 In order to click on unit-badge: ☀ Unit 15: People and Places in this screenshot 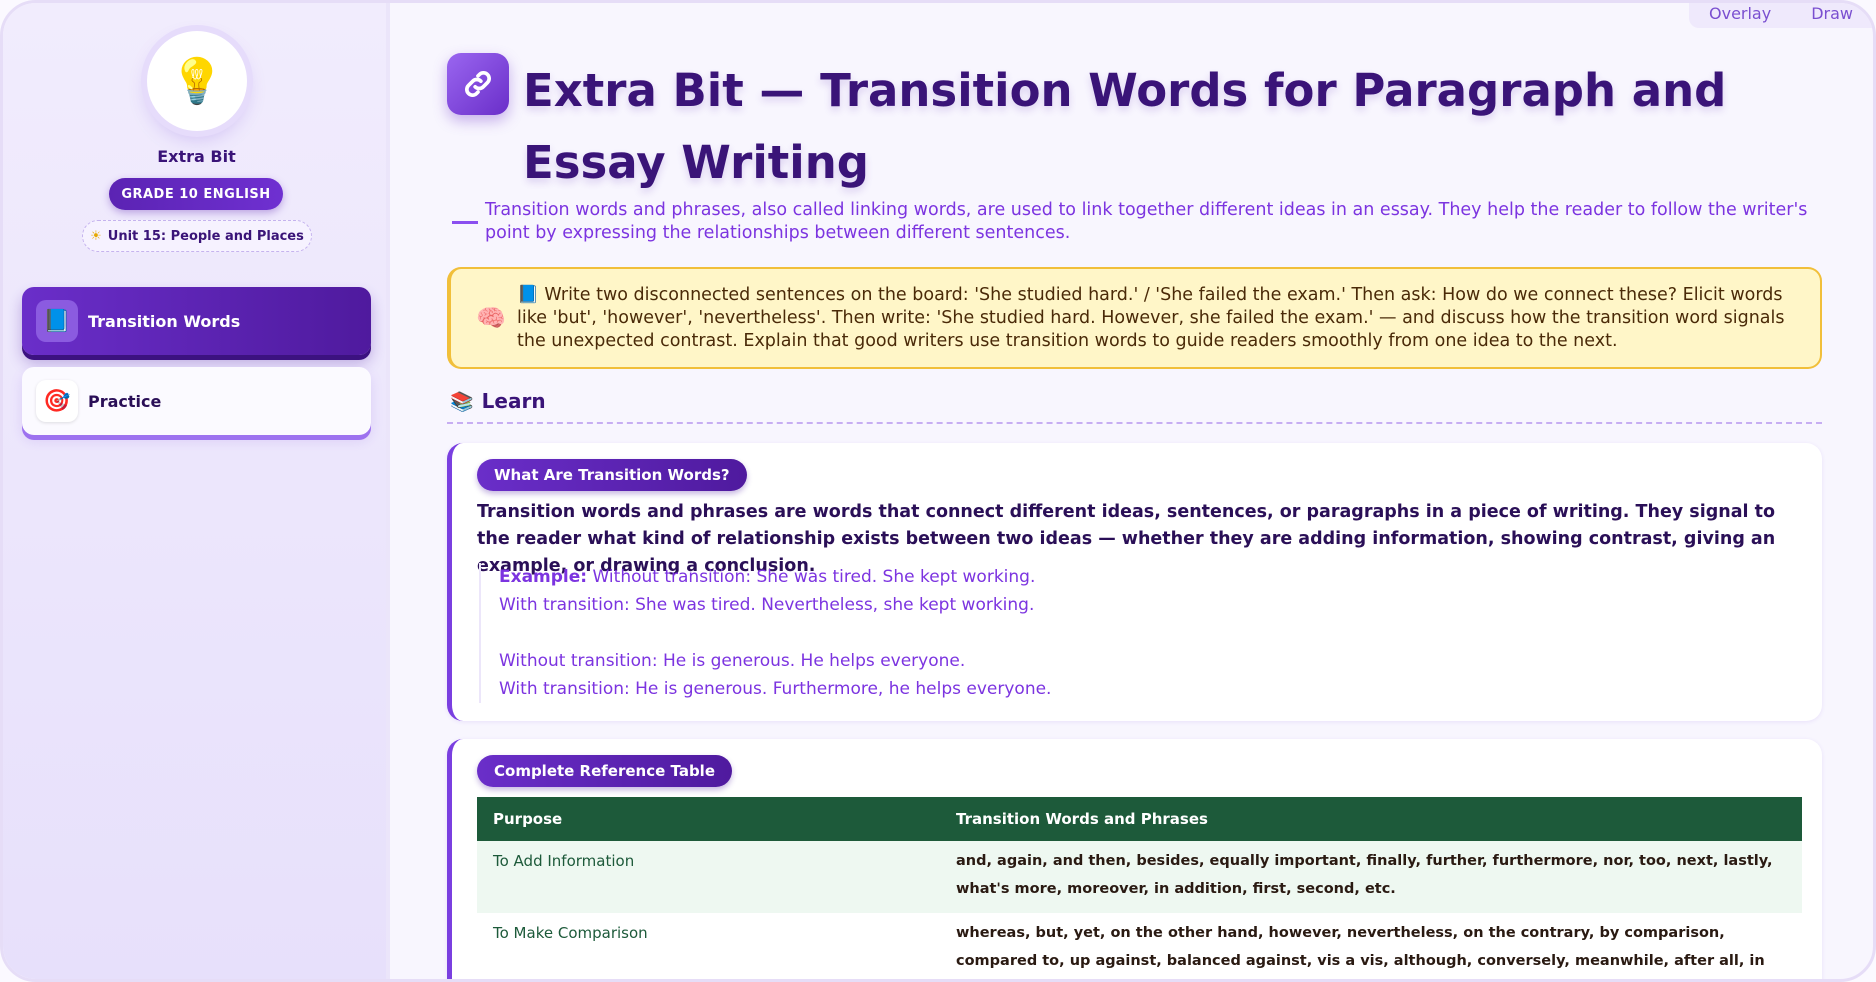, I will do `click(197, 236)`.